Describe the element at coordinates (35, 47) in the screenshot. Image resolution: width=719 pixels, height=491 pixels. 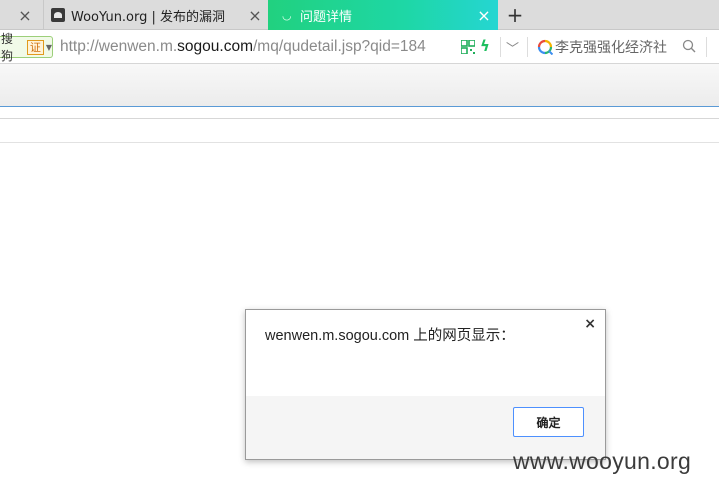
I see `certificate-badge: 证` at that location.